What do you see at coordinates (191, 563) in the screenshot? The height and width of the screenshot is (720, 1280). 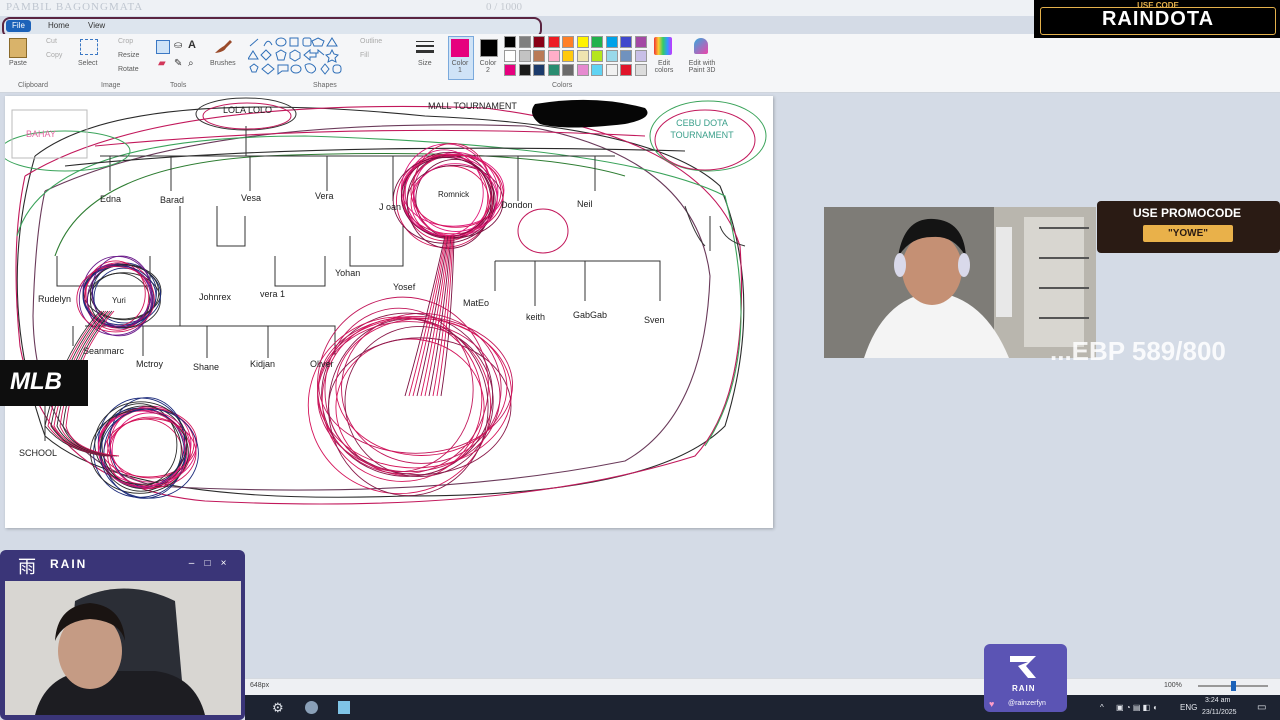 I see `minimize-icon: –` at bounding box center [191, 563].